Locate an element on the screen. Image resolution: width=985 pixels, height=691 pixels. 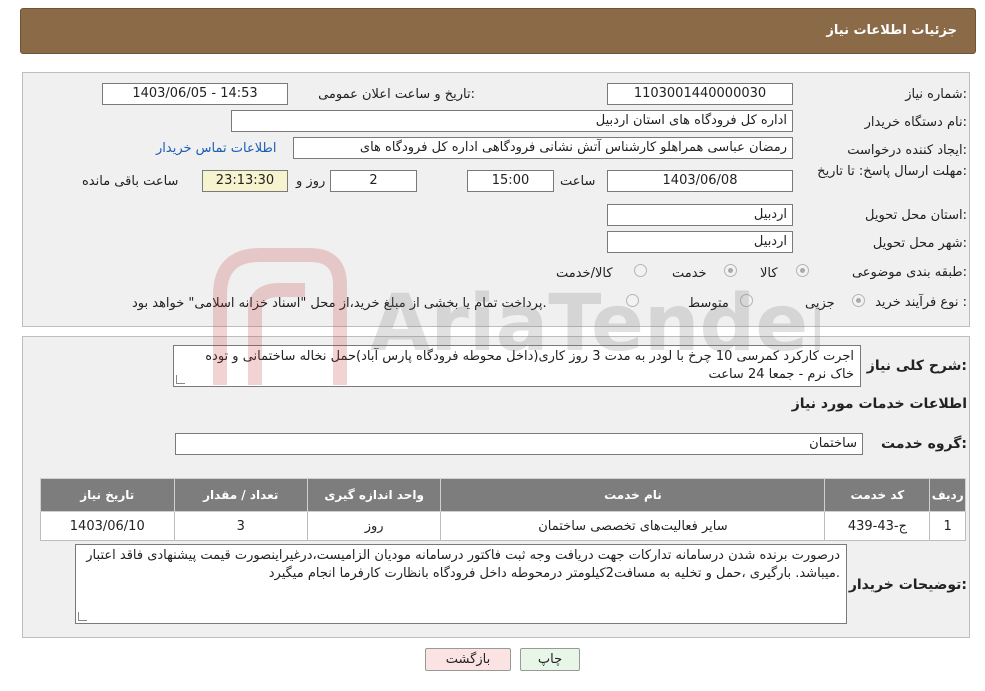
col-service-code: کد خدمت is located at coordinates (877, 495).